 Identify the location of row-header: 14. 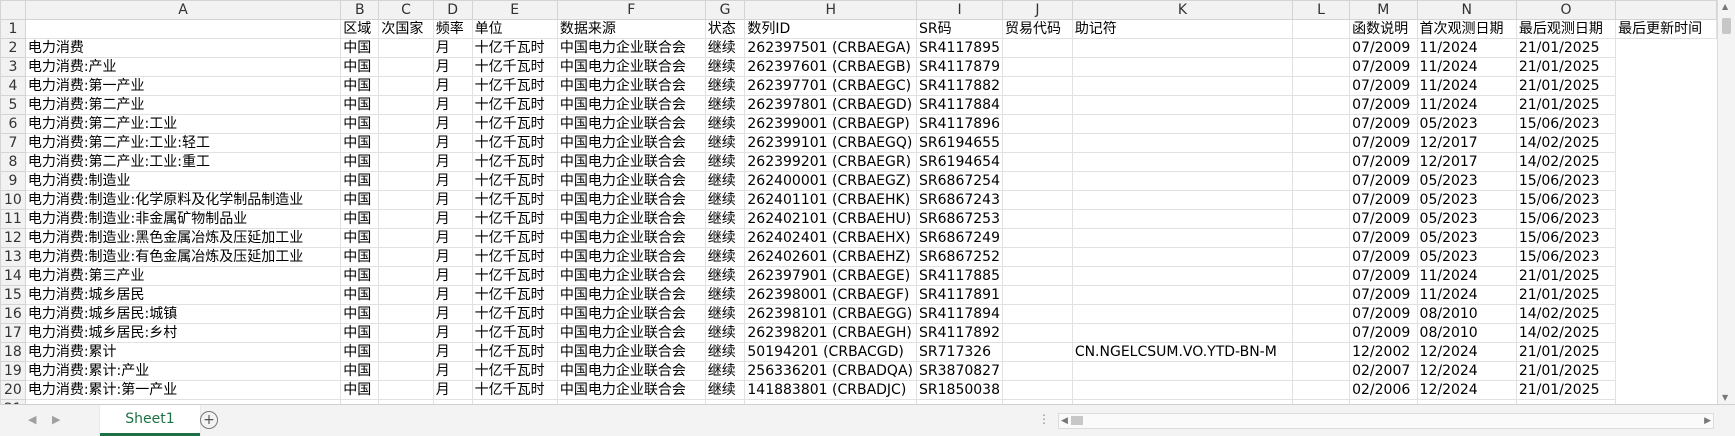
(13, 276).